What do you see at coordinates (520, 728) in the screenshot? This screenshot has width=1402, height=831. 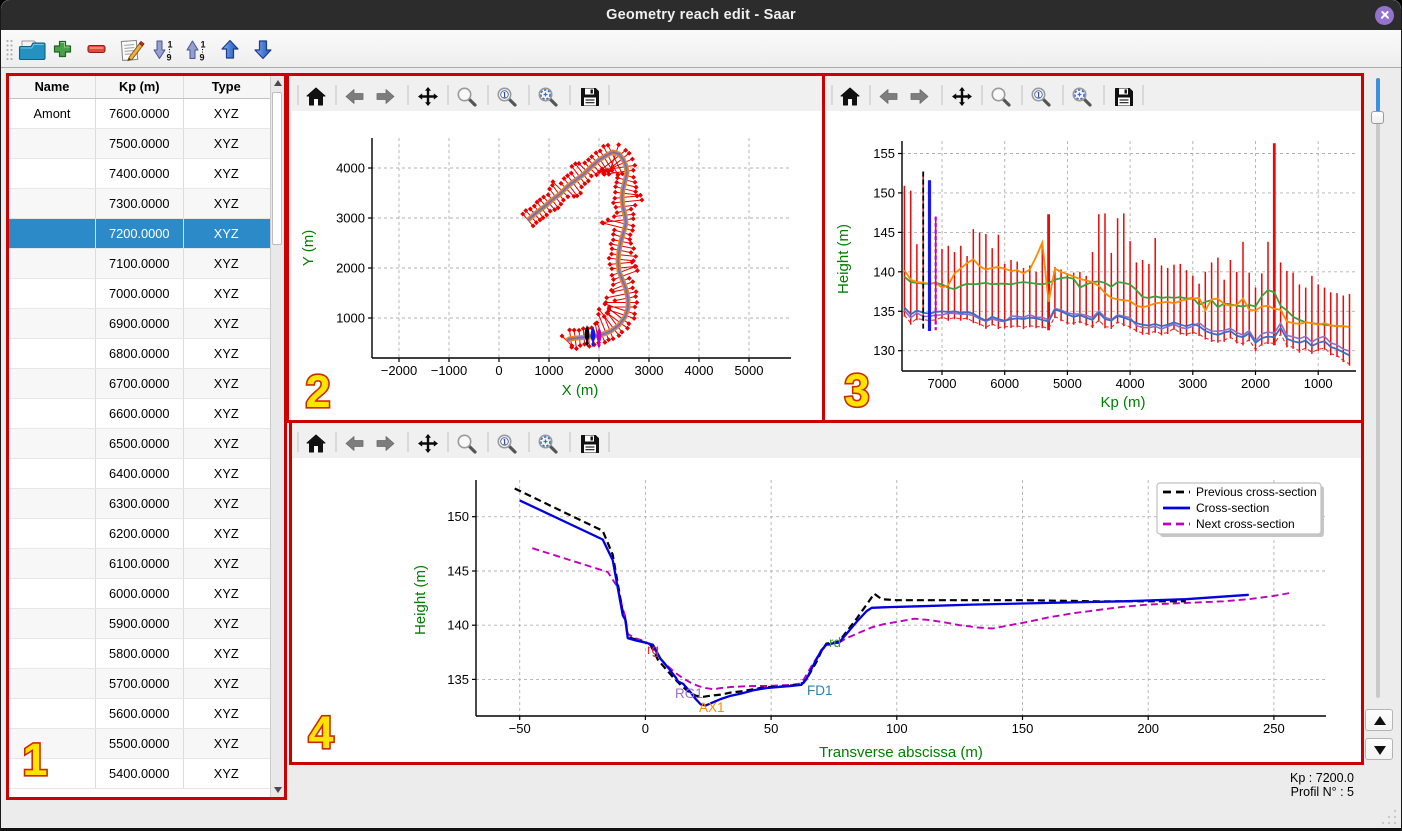 I see `svg-text: −50` at bounding box center [520, 728].